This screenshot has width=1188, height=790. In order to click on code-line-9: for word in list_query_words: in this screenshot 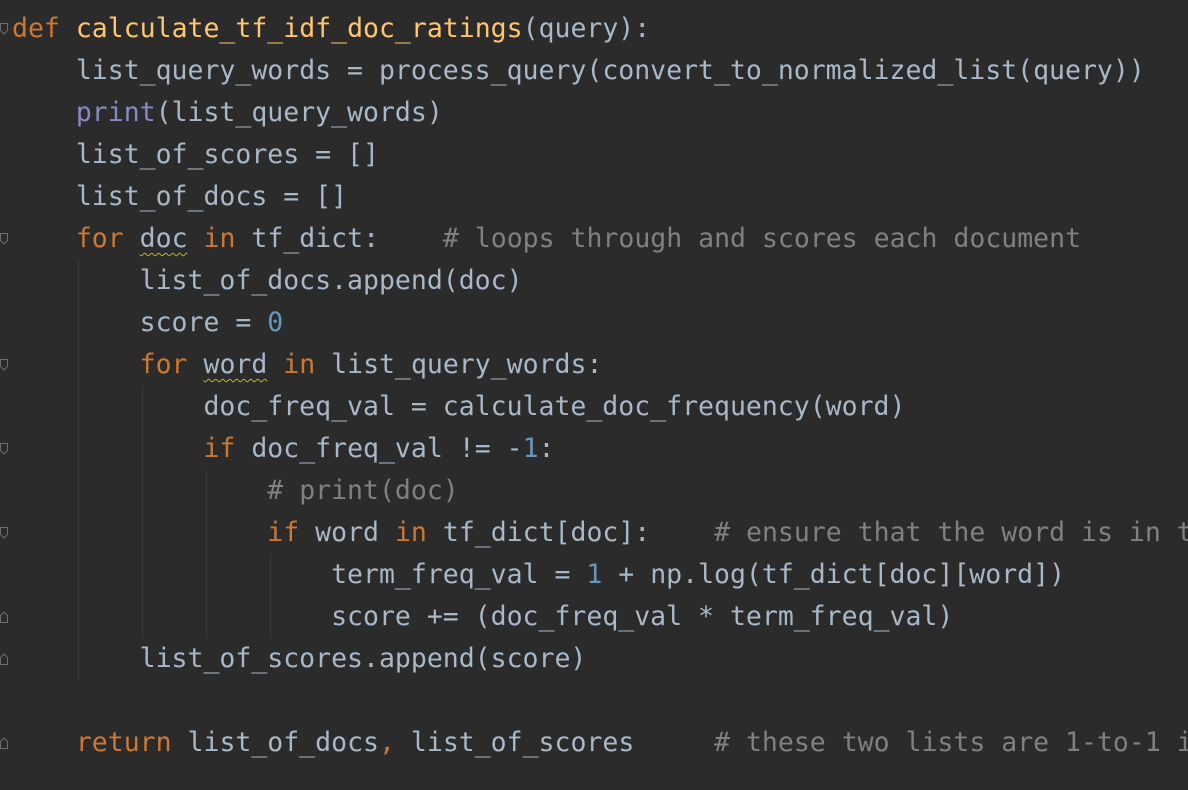, I will do `click(600, 365)`.